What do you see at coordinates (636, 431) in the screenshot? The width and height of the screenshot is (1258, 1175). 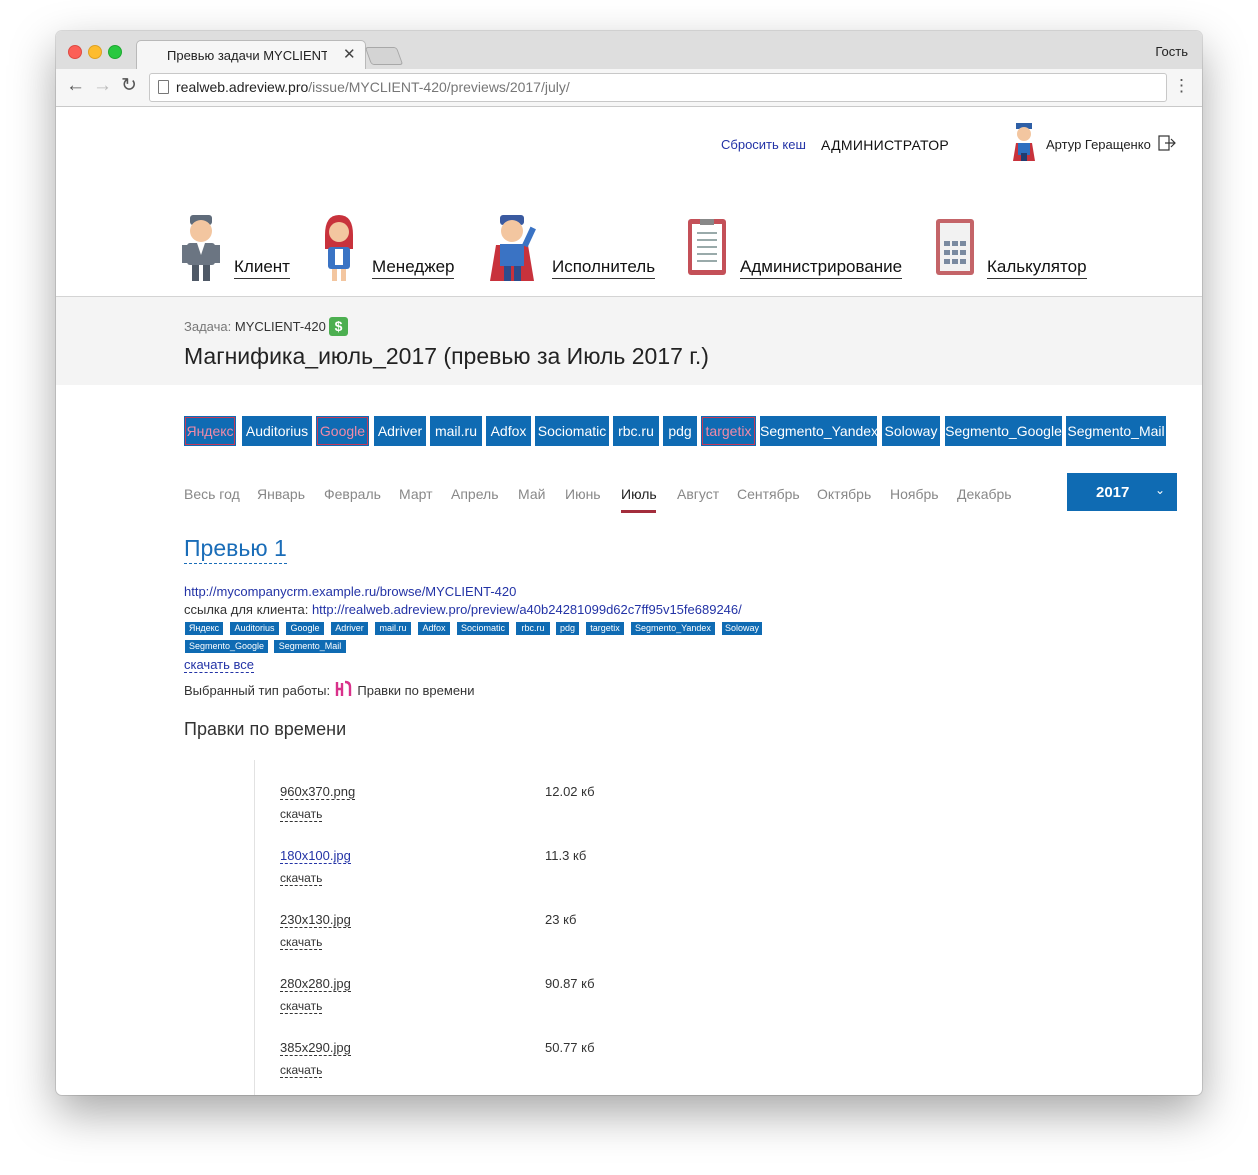 I see `source-button: rbc.ru` at bounding box center [636, 431].